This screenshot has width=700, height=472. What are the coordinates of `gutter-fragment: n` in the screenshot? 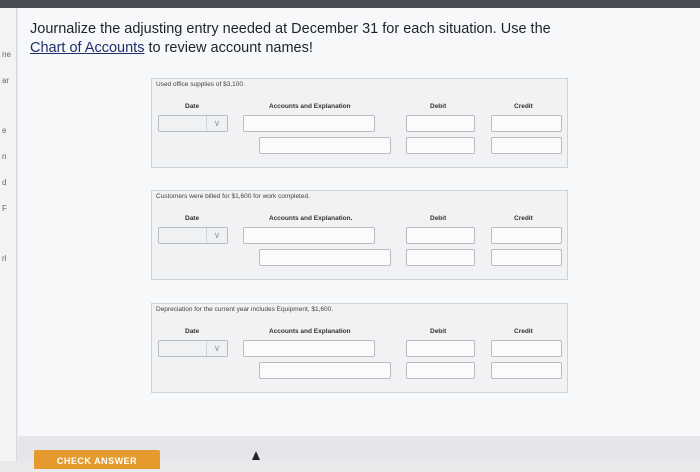 It's located at (4, 156).